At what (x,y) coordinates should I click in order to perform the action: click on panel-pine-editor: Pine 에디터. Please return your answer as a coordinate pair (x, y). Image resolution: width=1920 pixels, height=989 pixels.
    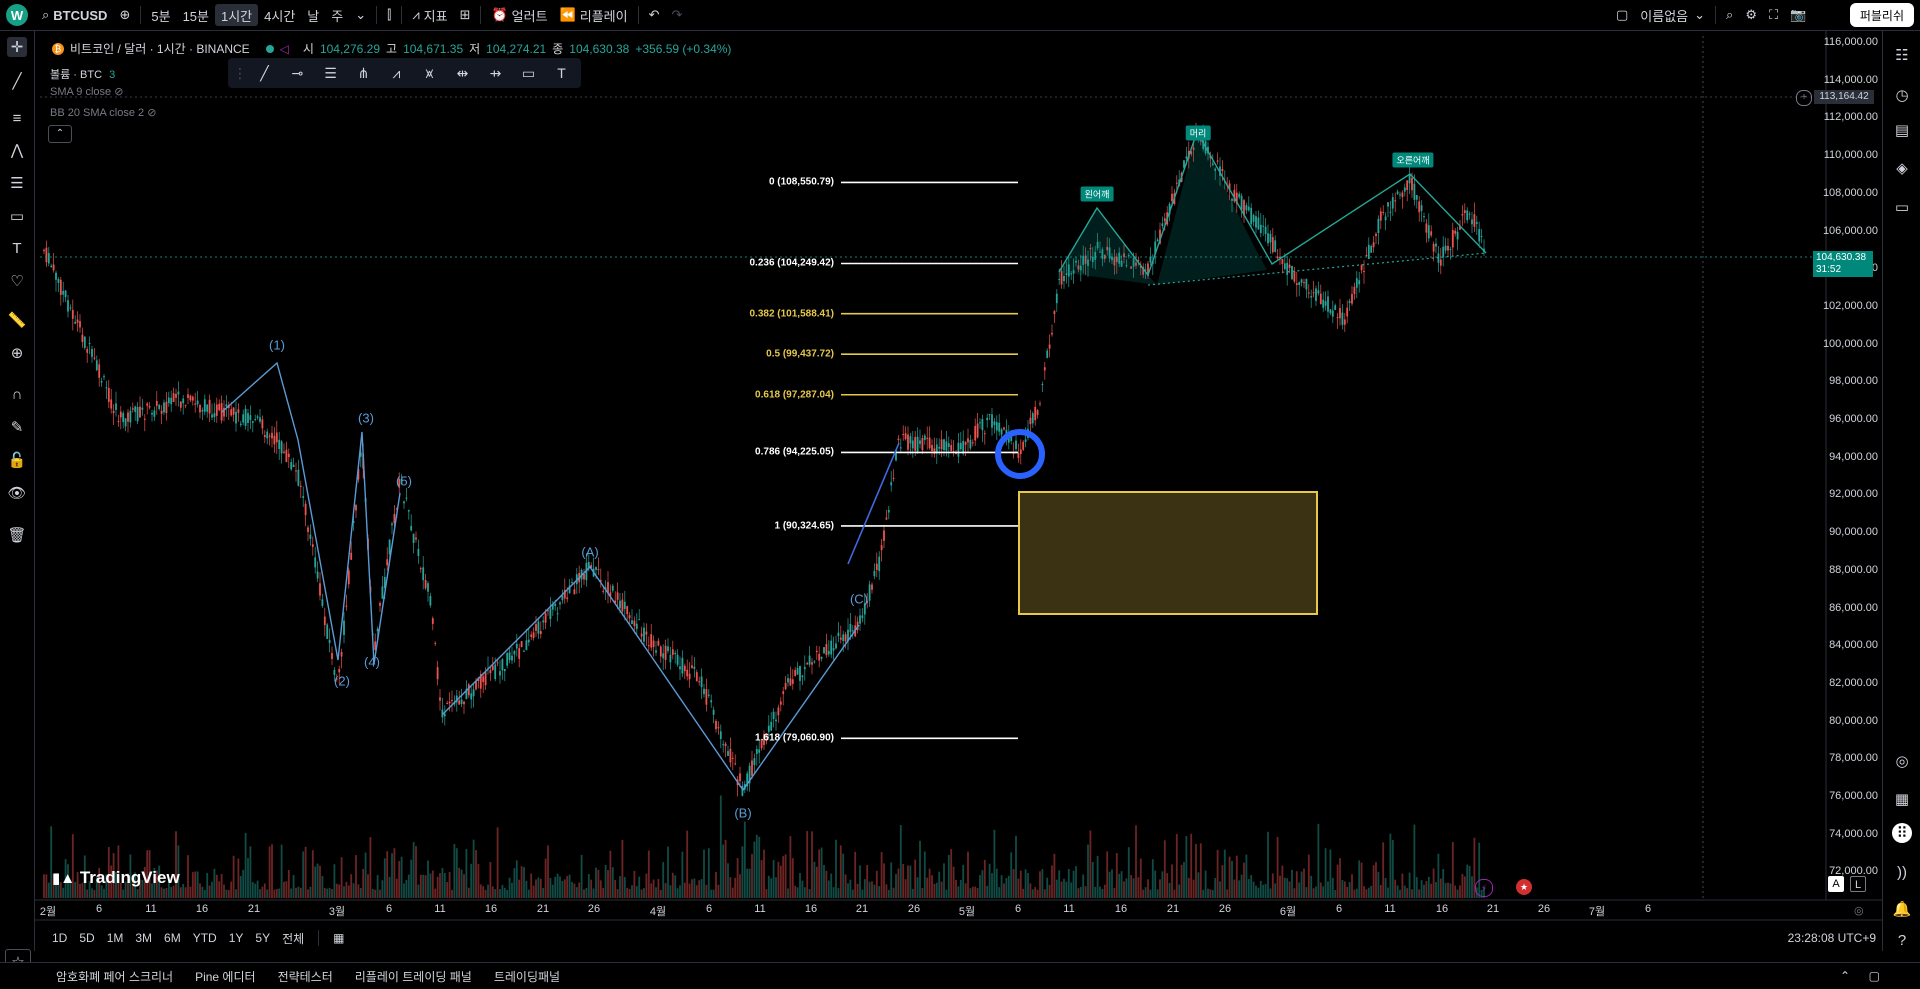
    Looking at the image, I should click on (225, 976).